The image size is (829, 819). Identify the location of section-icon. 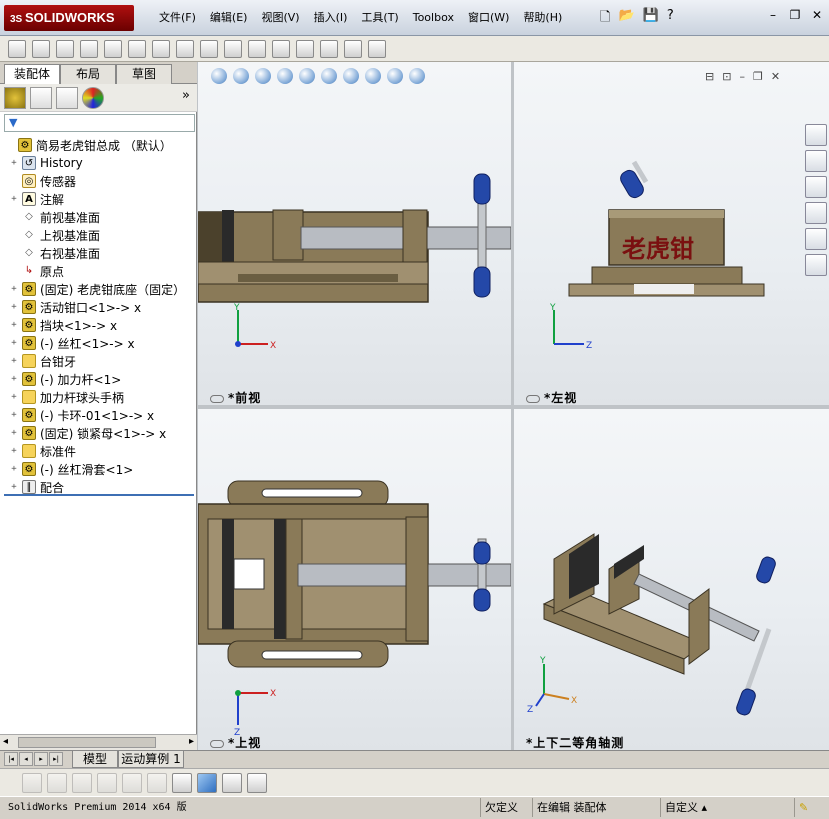
(107, 782).